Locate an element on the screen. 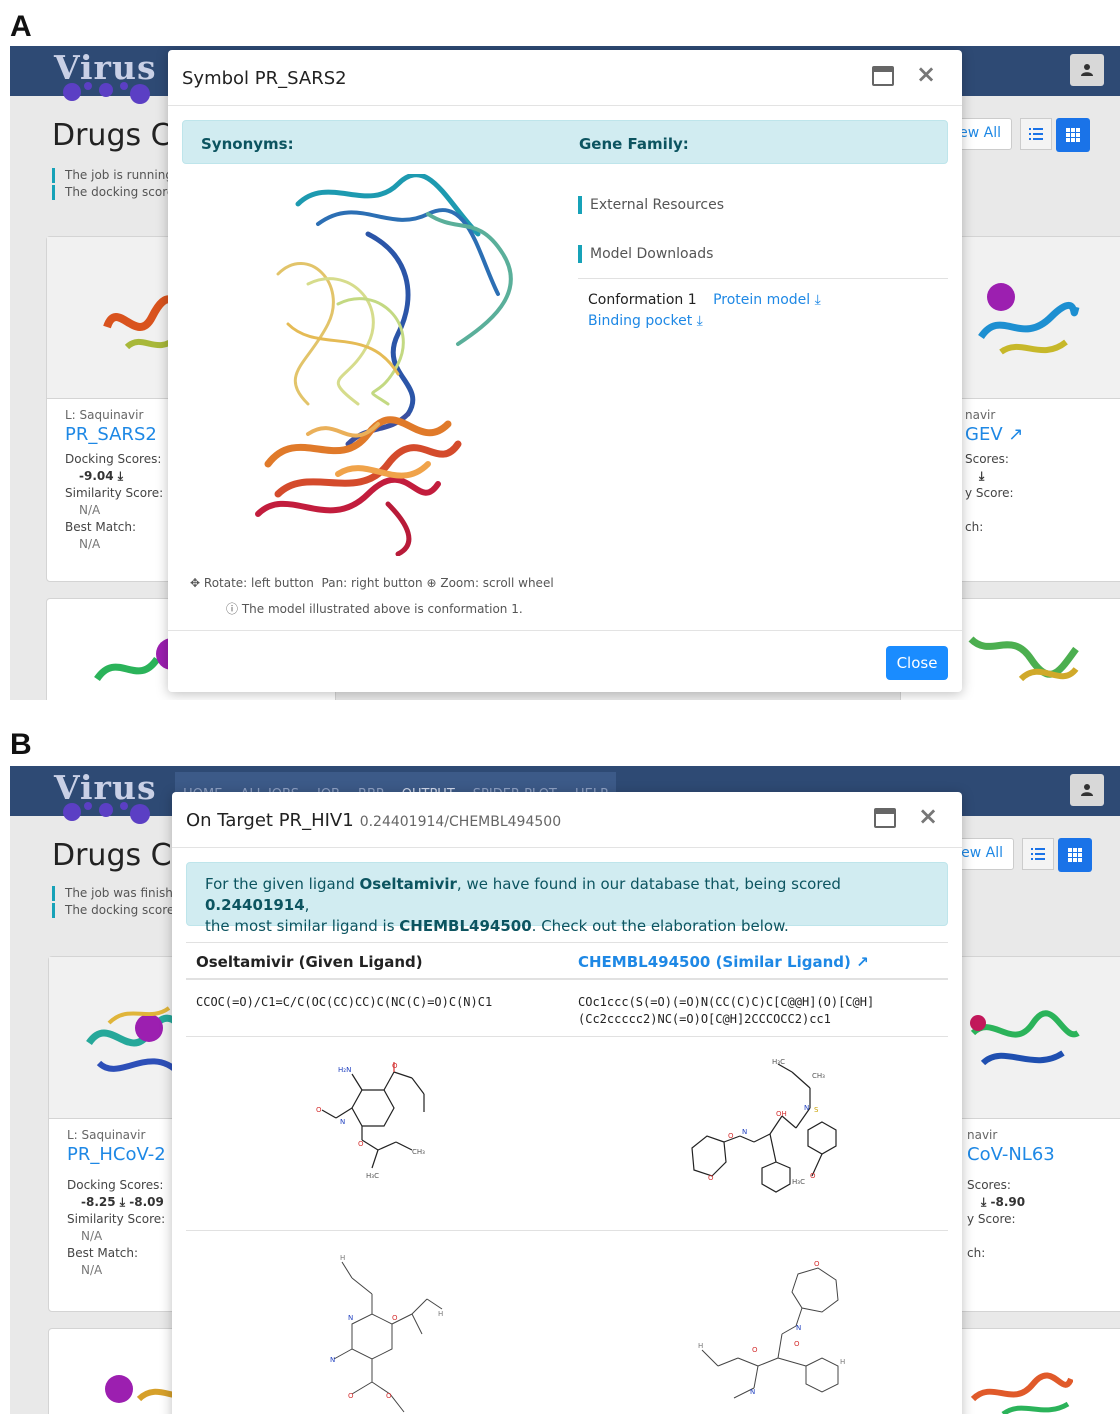 Image resolution: width=1120 pixels, height=1414 pixels. synonyms-label: Synonyms: is located at coordinates (247, 144).